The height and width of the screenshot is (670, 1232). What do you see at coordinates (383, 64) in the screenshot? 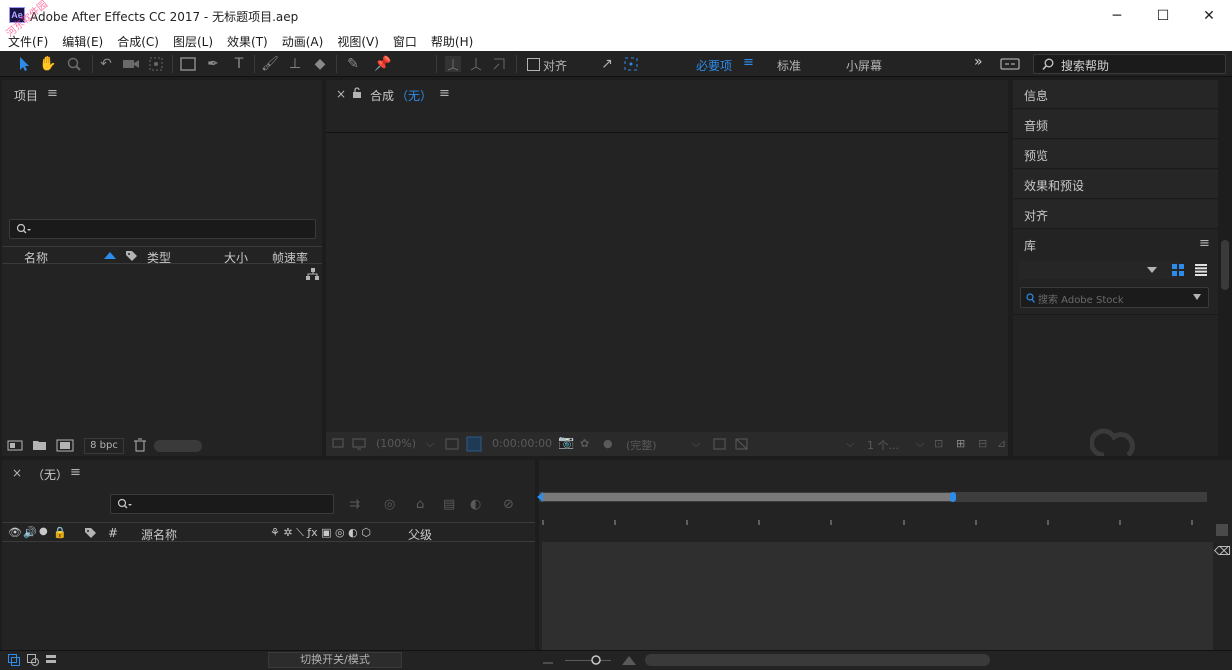
I see `puppet-pin-tool-icon: 📌` at bounding box center [383, 64].